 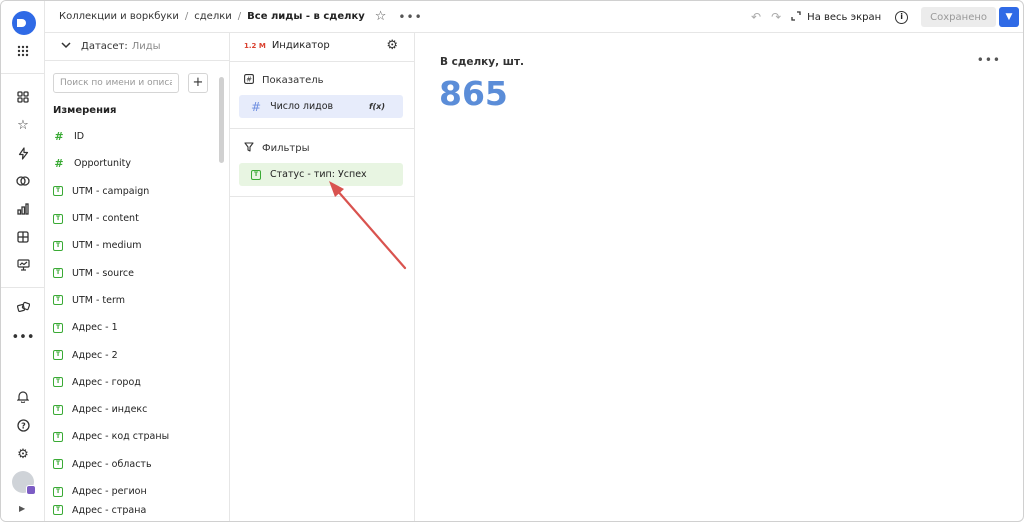 What do you see at coordinates (133, 327) in the screenshot?
I see `list-item: T Адрес - 1` at bounding box center [133, 327].